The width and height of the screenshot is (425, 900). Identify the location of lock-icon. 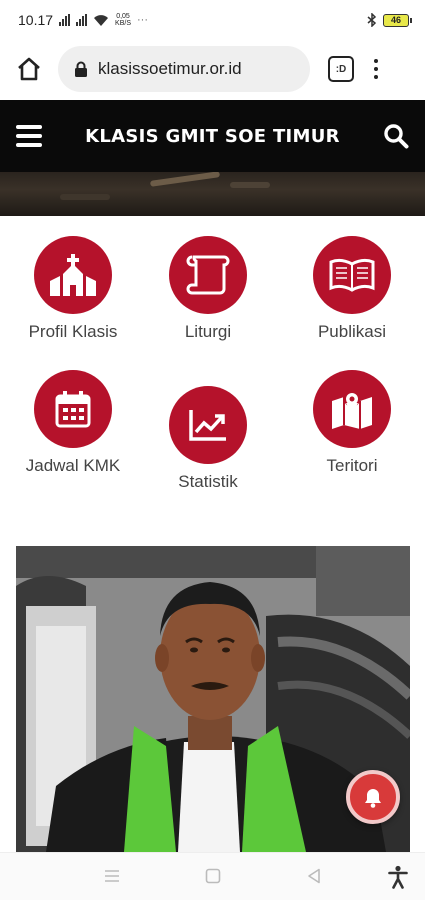
(81, 69).